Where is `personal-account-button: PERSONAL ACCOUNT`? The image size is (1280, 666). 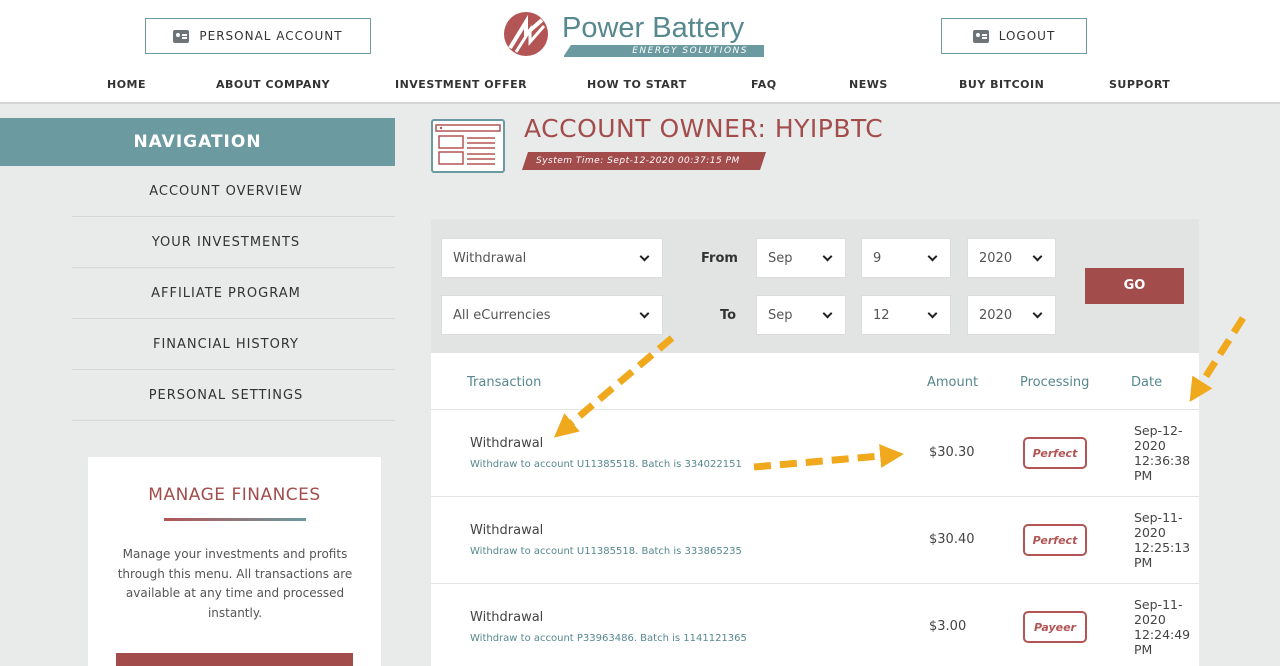 personal-account-button: PERSONAL ACCOUNT is located at coordinates (258, 36).